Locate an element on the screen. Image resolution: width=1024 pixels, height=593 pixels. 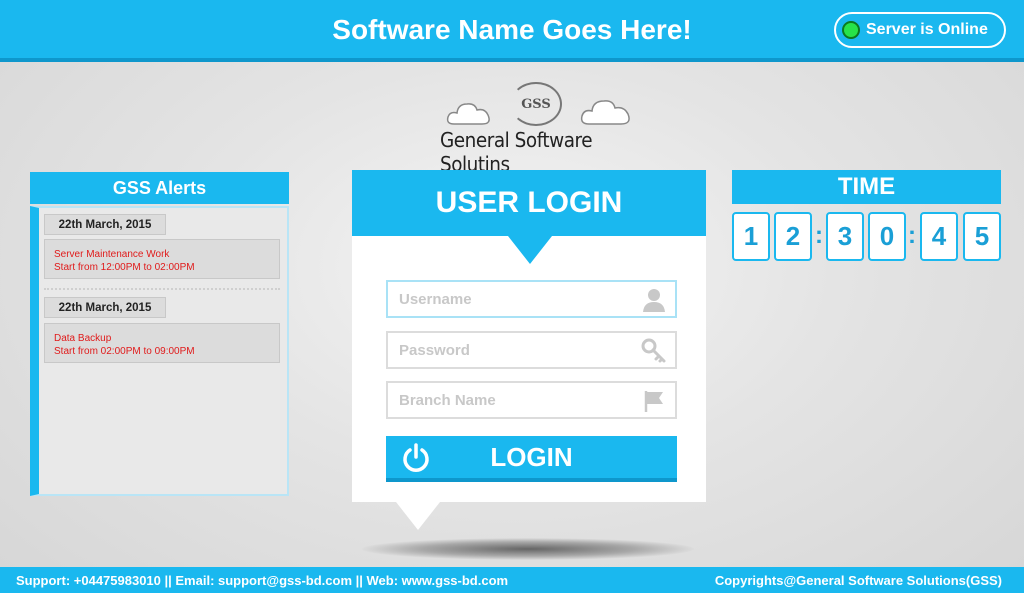
time-digit: 1 is located at coordinates (751, 236).